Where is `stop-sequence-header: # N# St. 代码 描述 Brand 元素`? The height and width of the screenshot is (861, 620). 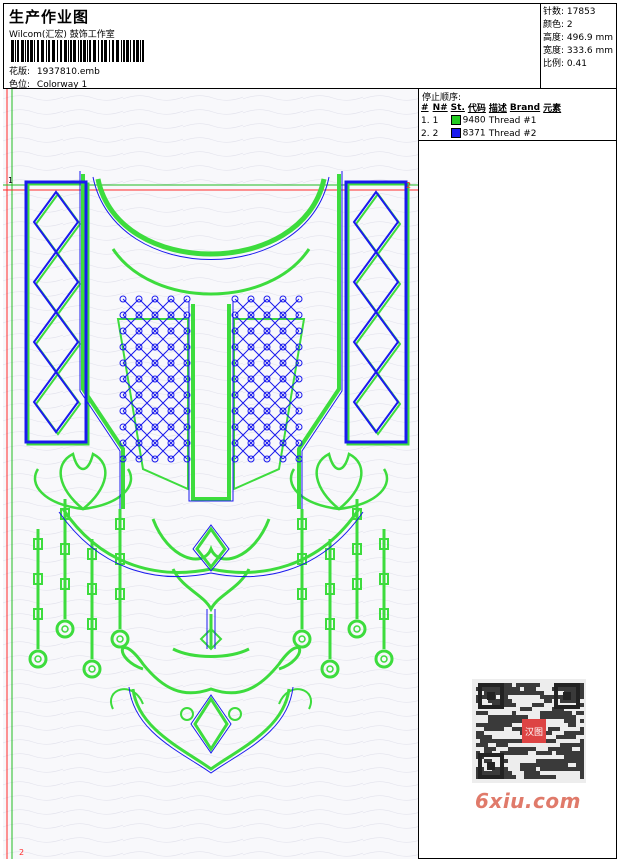 stop-sequence-header: # N# St. 代码 描述 Brand 元素 is located at coordinates (492, 108).